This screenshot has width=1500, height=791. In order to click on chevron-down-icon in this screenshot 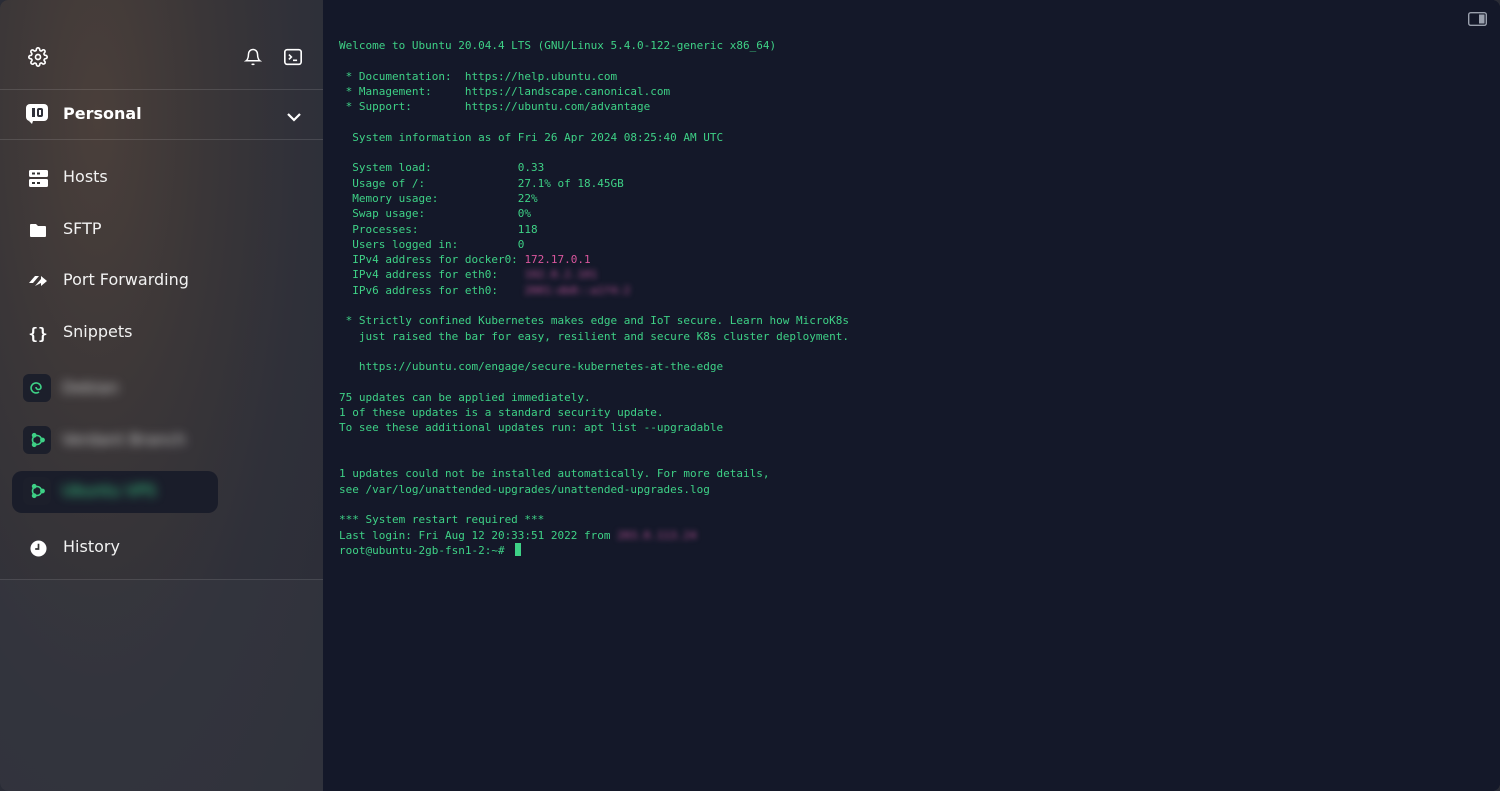, I will do `click(294, 115)`.